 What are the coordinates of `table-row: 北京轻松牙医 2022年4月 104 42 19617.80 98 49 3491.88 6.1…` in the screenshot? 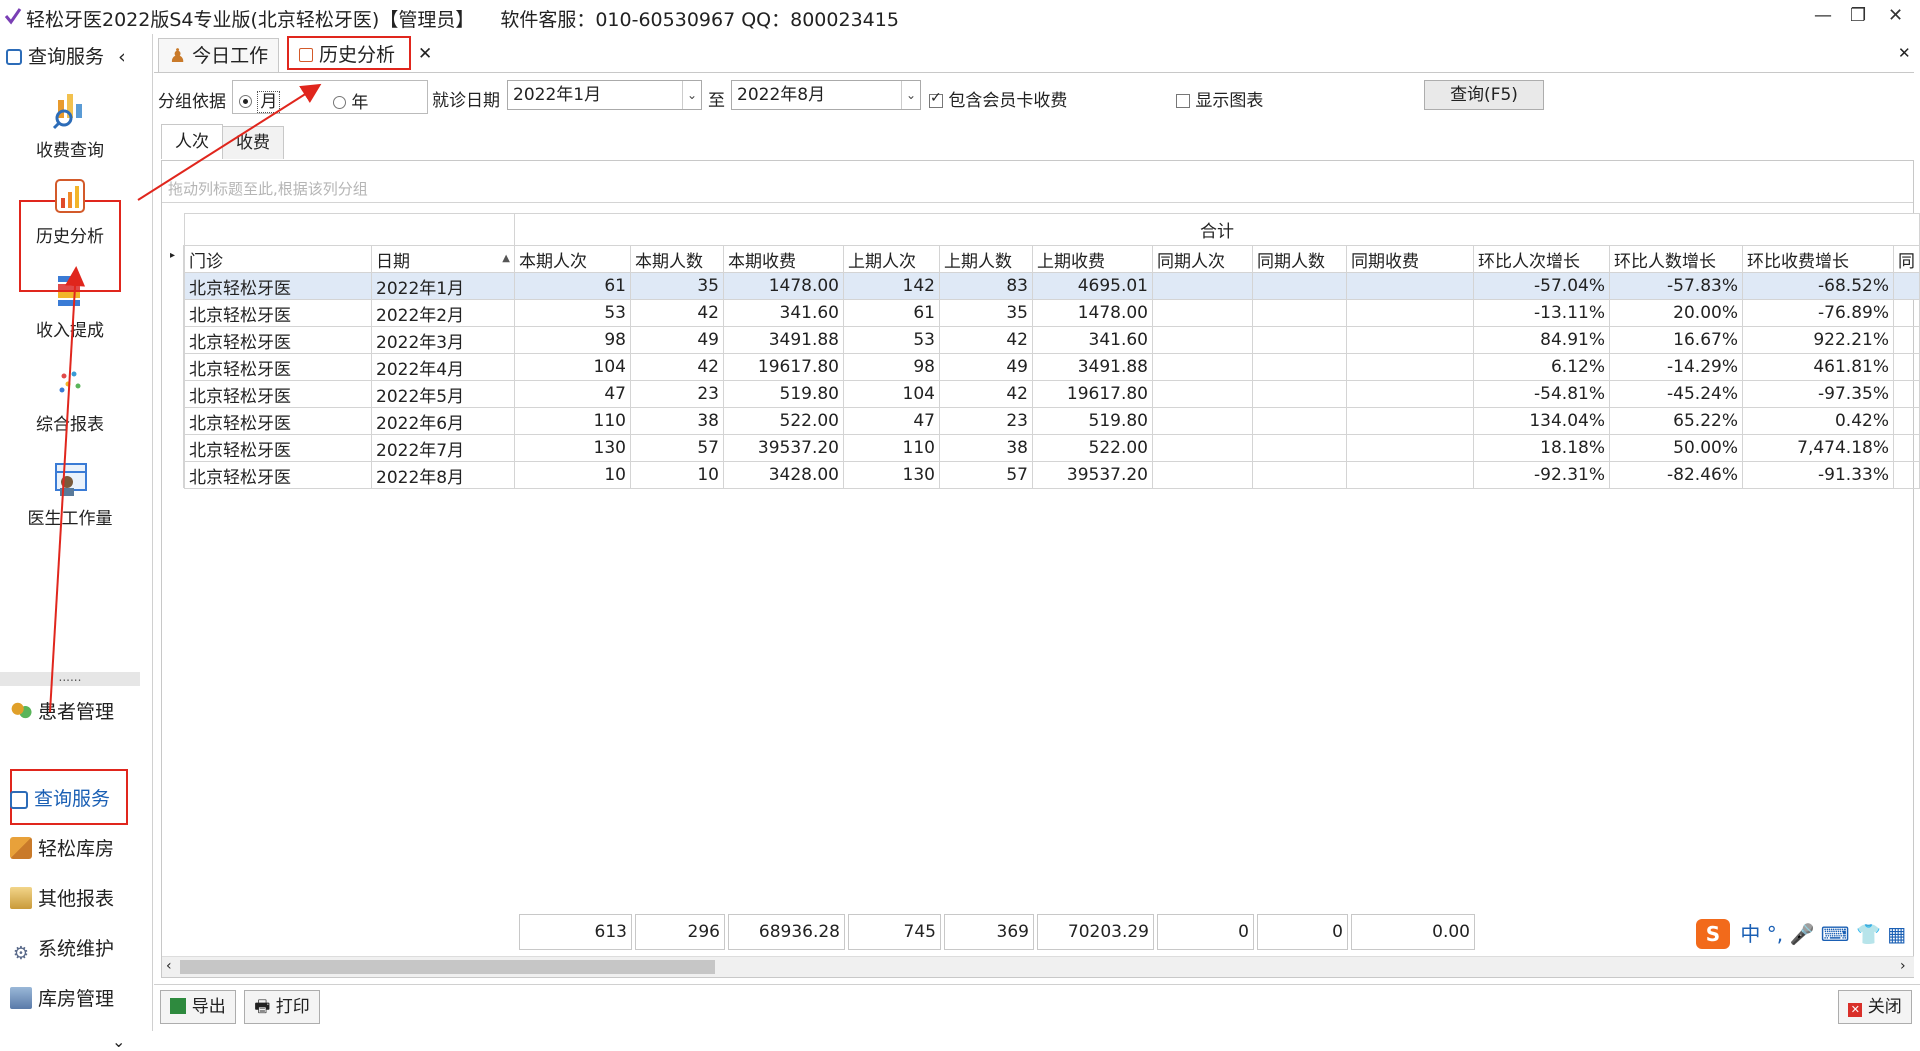 It's located at (1052, 367).